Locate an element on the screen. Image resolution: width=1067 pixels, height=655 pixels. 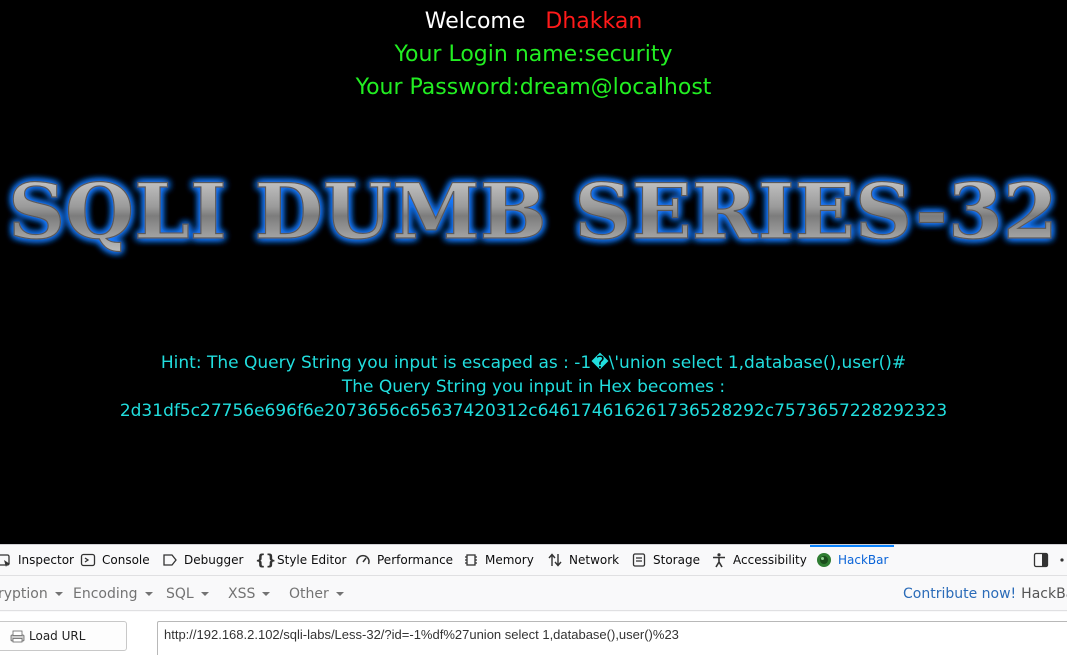
accessibility-icon is located at coordinates (719, 560).